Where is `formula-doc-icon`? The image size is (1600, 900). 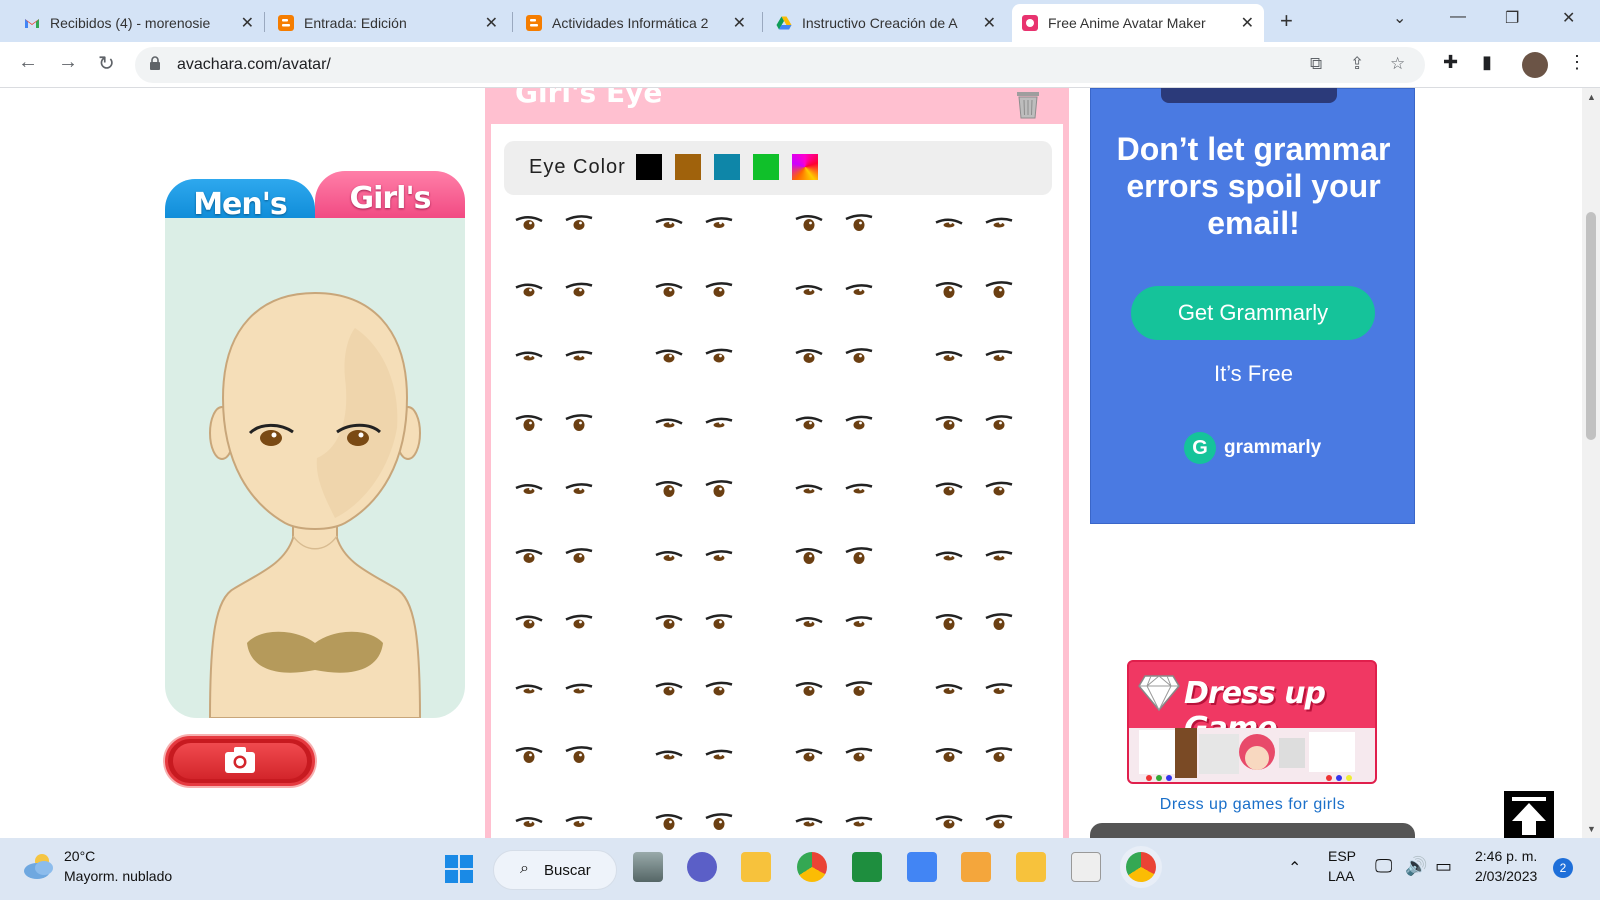
formula-doc-icon is located at coordinates (1086, 867).